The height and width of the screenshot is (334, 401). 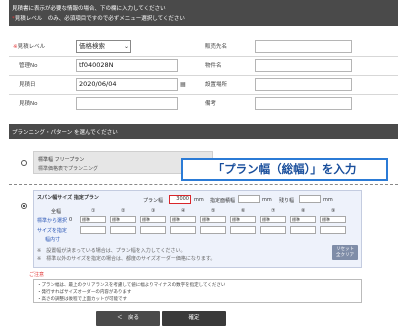 What do you see at coordinates (223, 201) in the screenshot?
I see `total-width-label: 指定面積幅` at bounding box center [223, 201].